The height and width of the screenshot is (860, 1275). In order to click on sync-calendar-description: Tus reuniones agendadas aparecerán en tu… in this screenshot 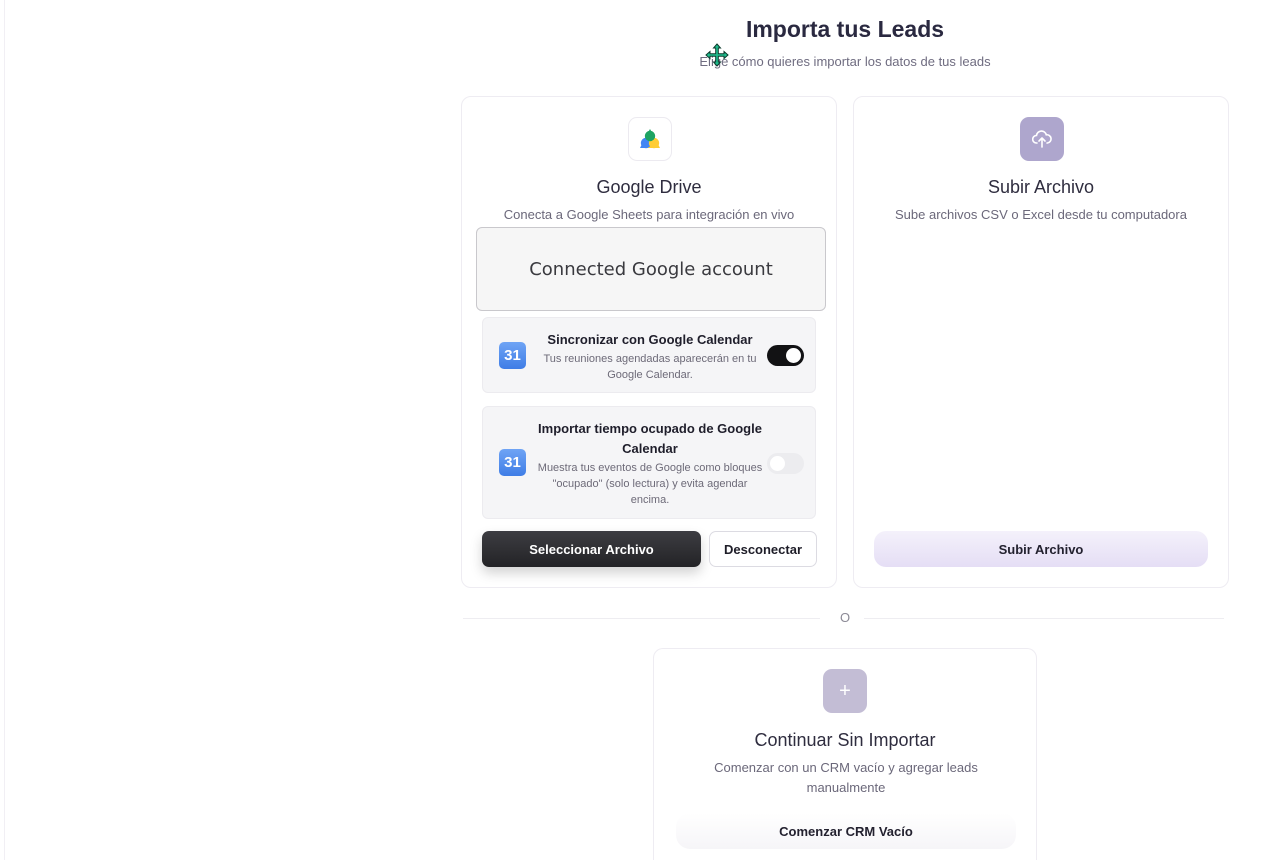, I will do `click(650, 367)`.